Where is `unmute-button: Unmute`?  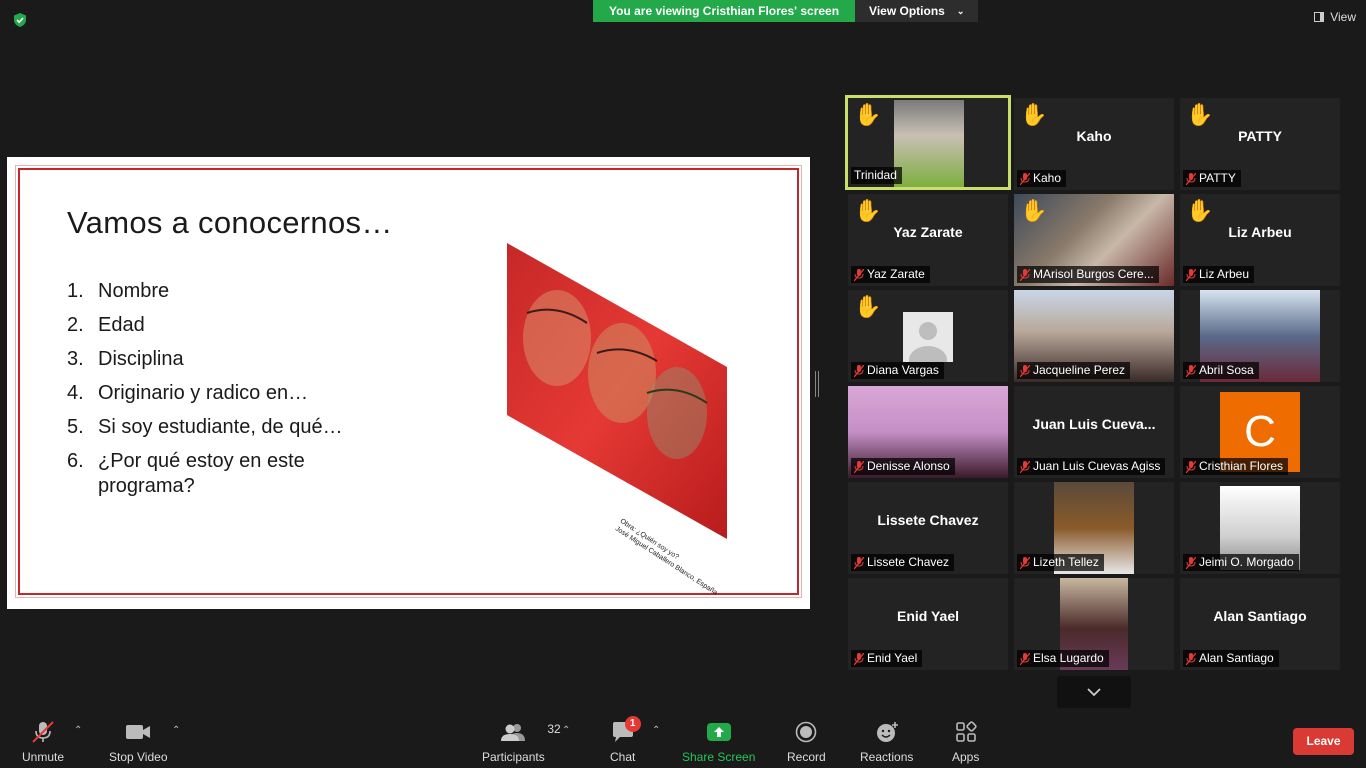 unmute-button: Unmute is located at coordinates (43, 742).